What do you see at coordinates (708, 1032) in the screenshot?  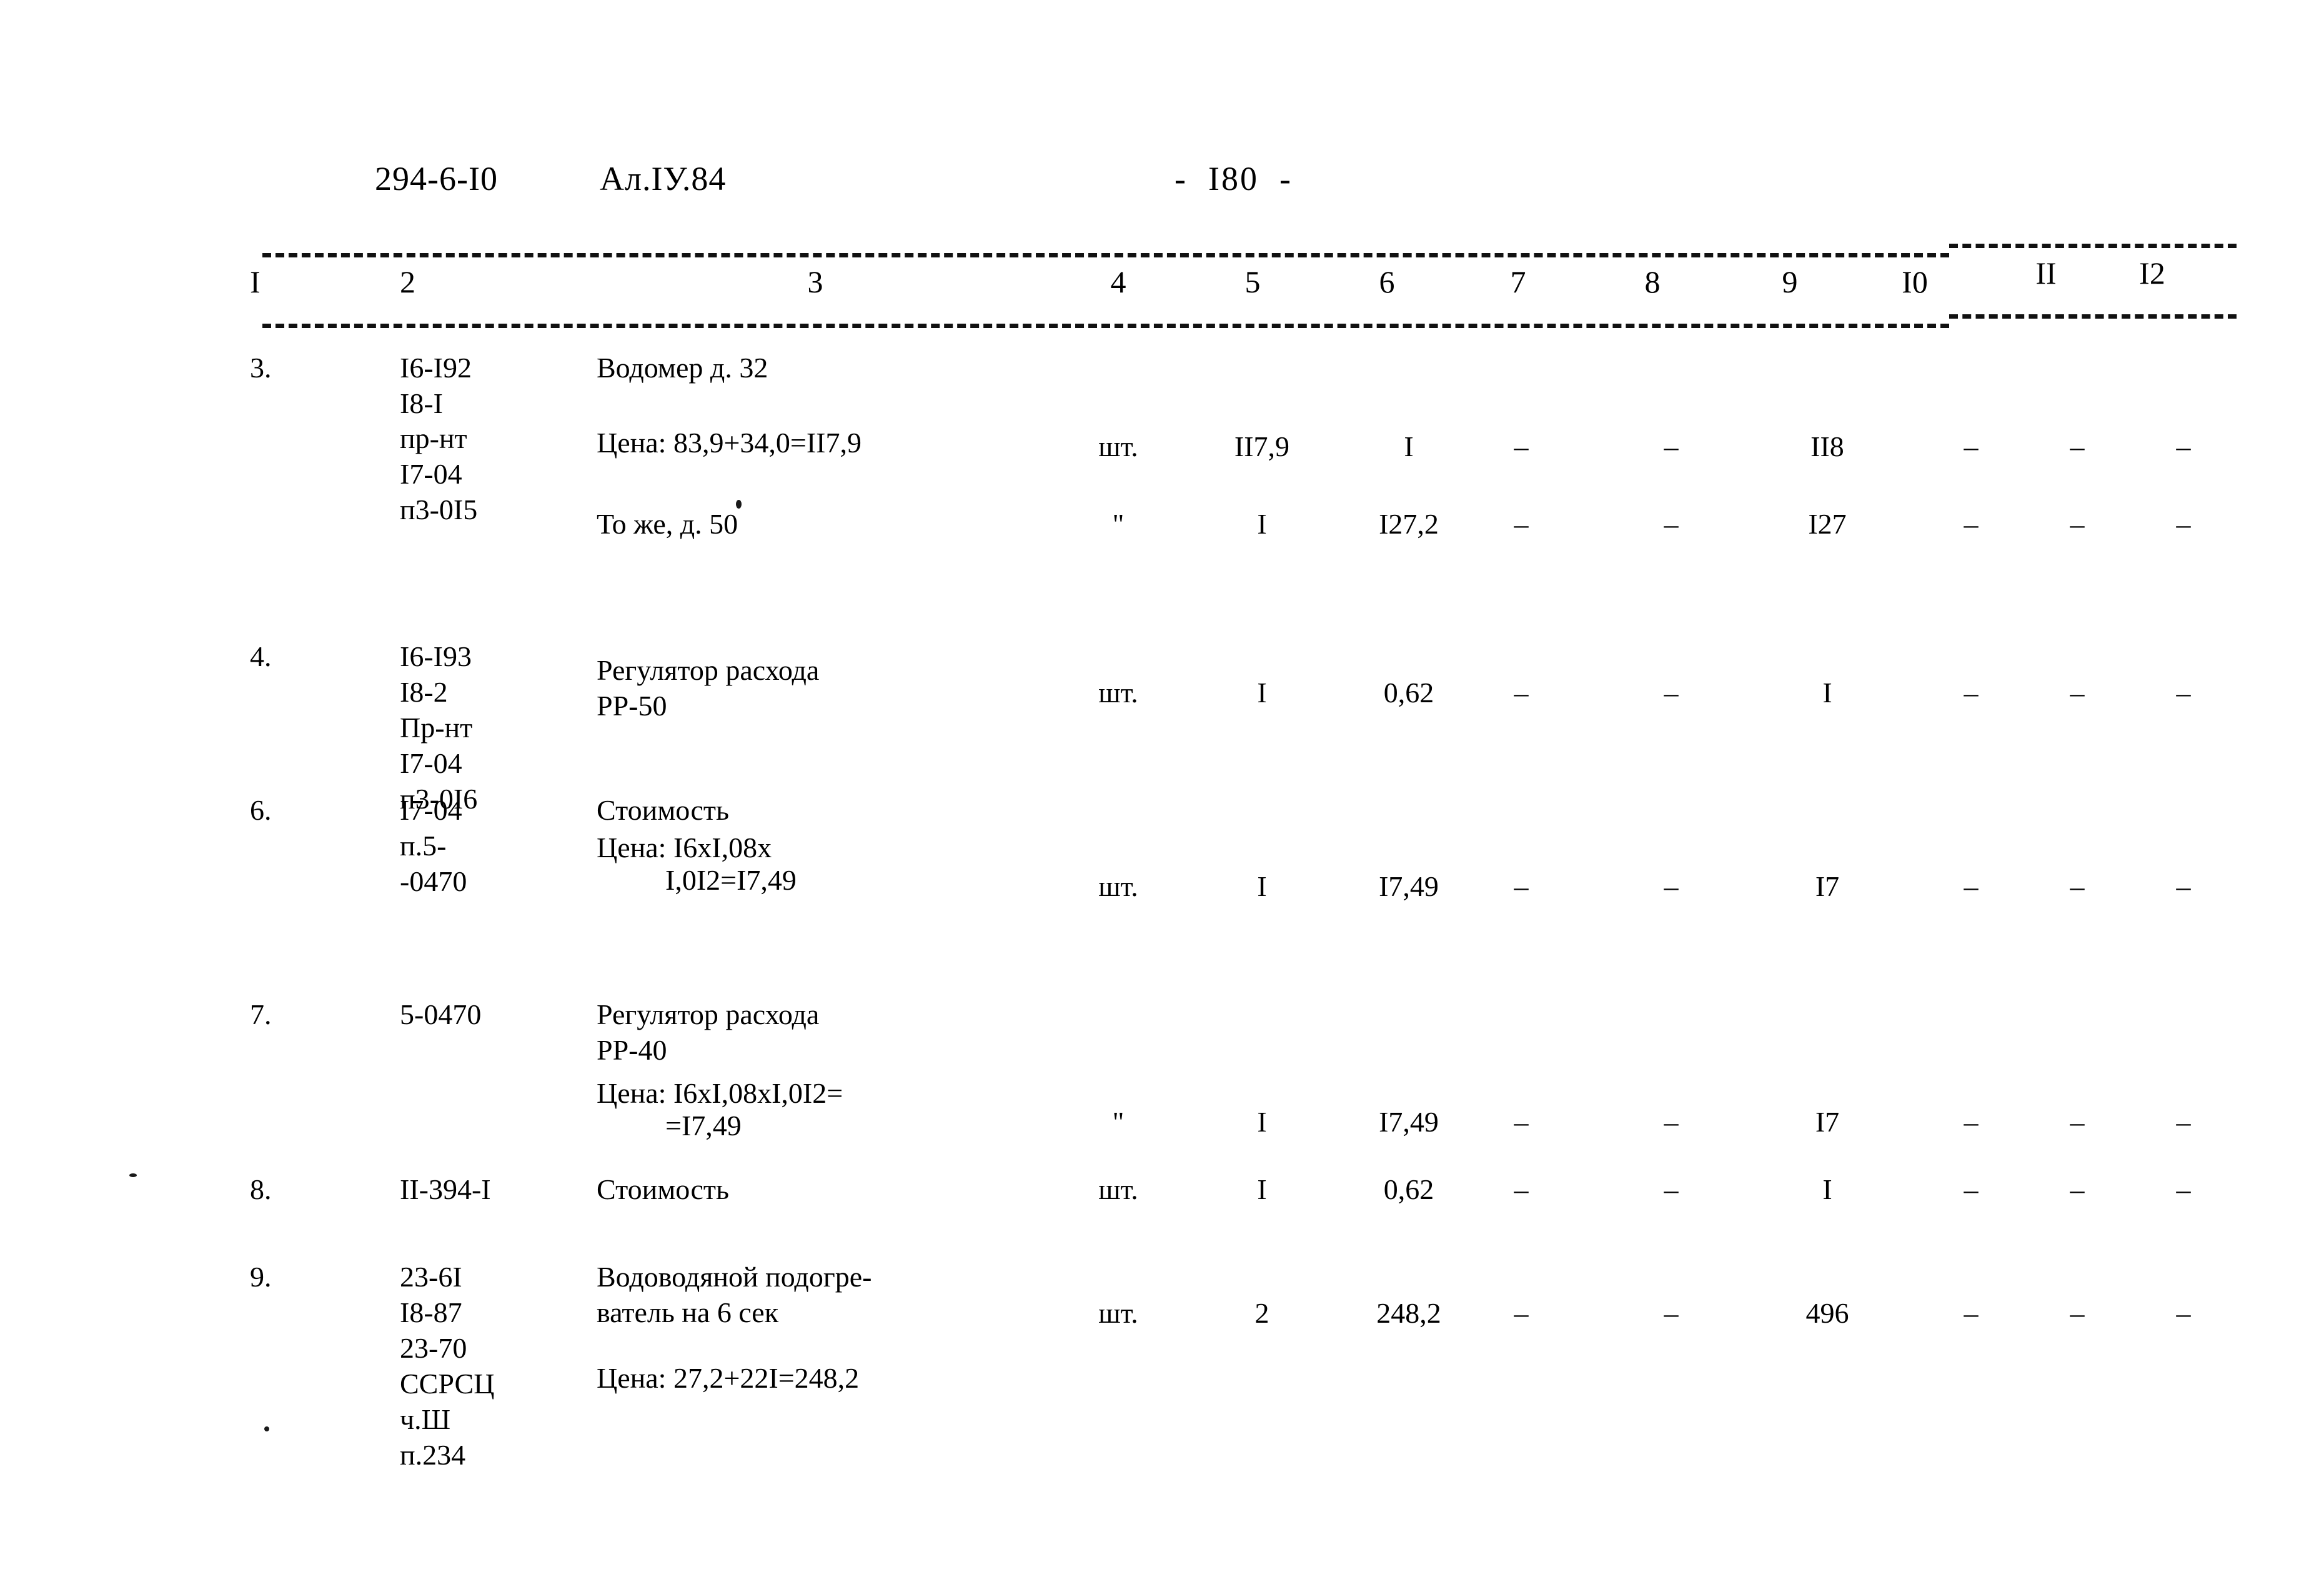 I see `row-description: Регулятор расхода РР-40` at bounding box center [708, 1032].